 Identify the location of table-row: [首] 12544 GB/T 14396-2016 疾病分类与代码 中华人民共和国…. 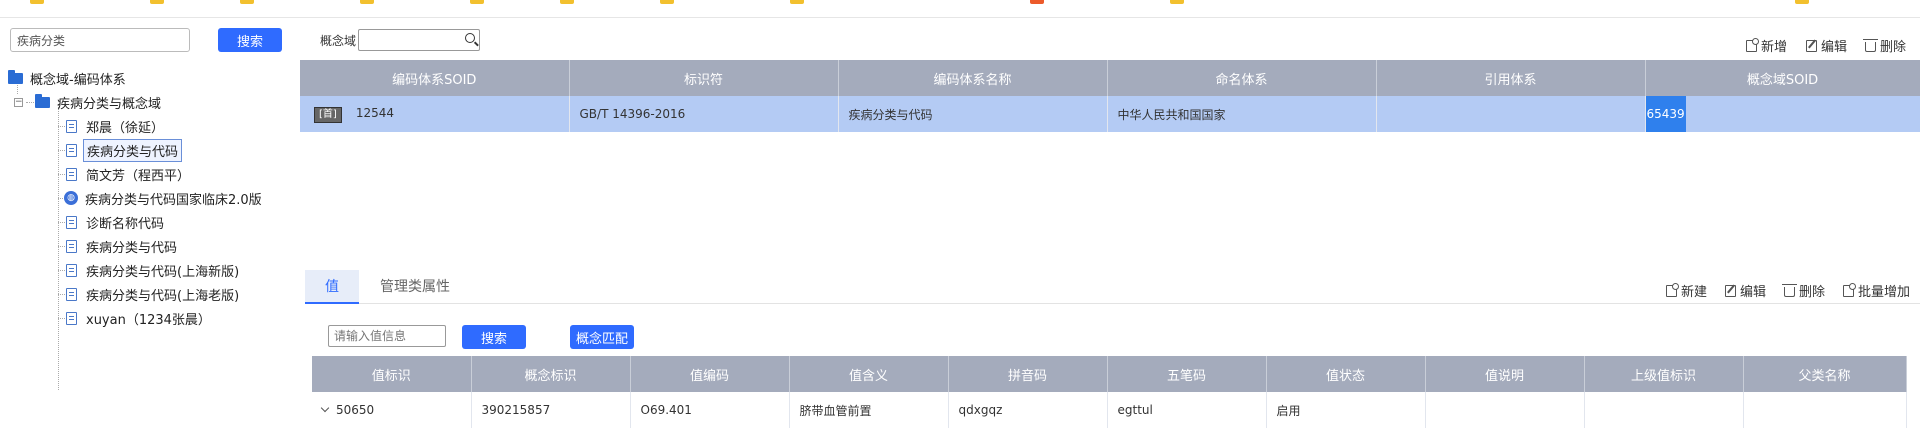
(1110, 114).